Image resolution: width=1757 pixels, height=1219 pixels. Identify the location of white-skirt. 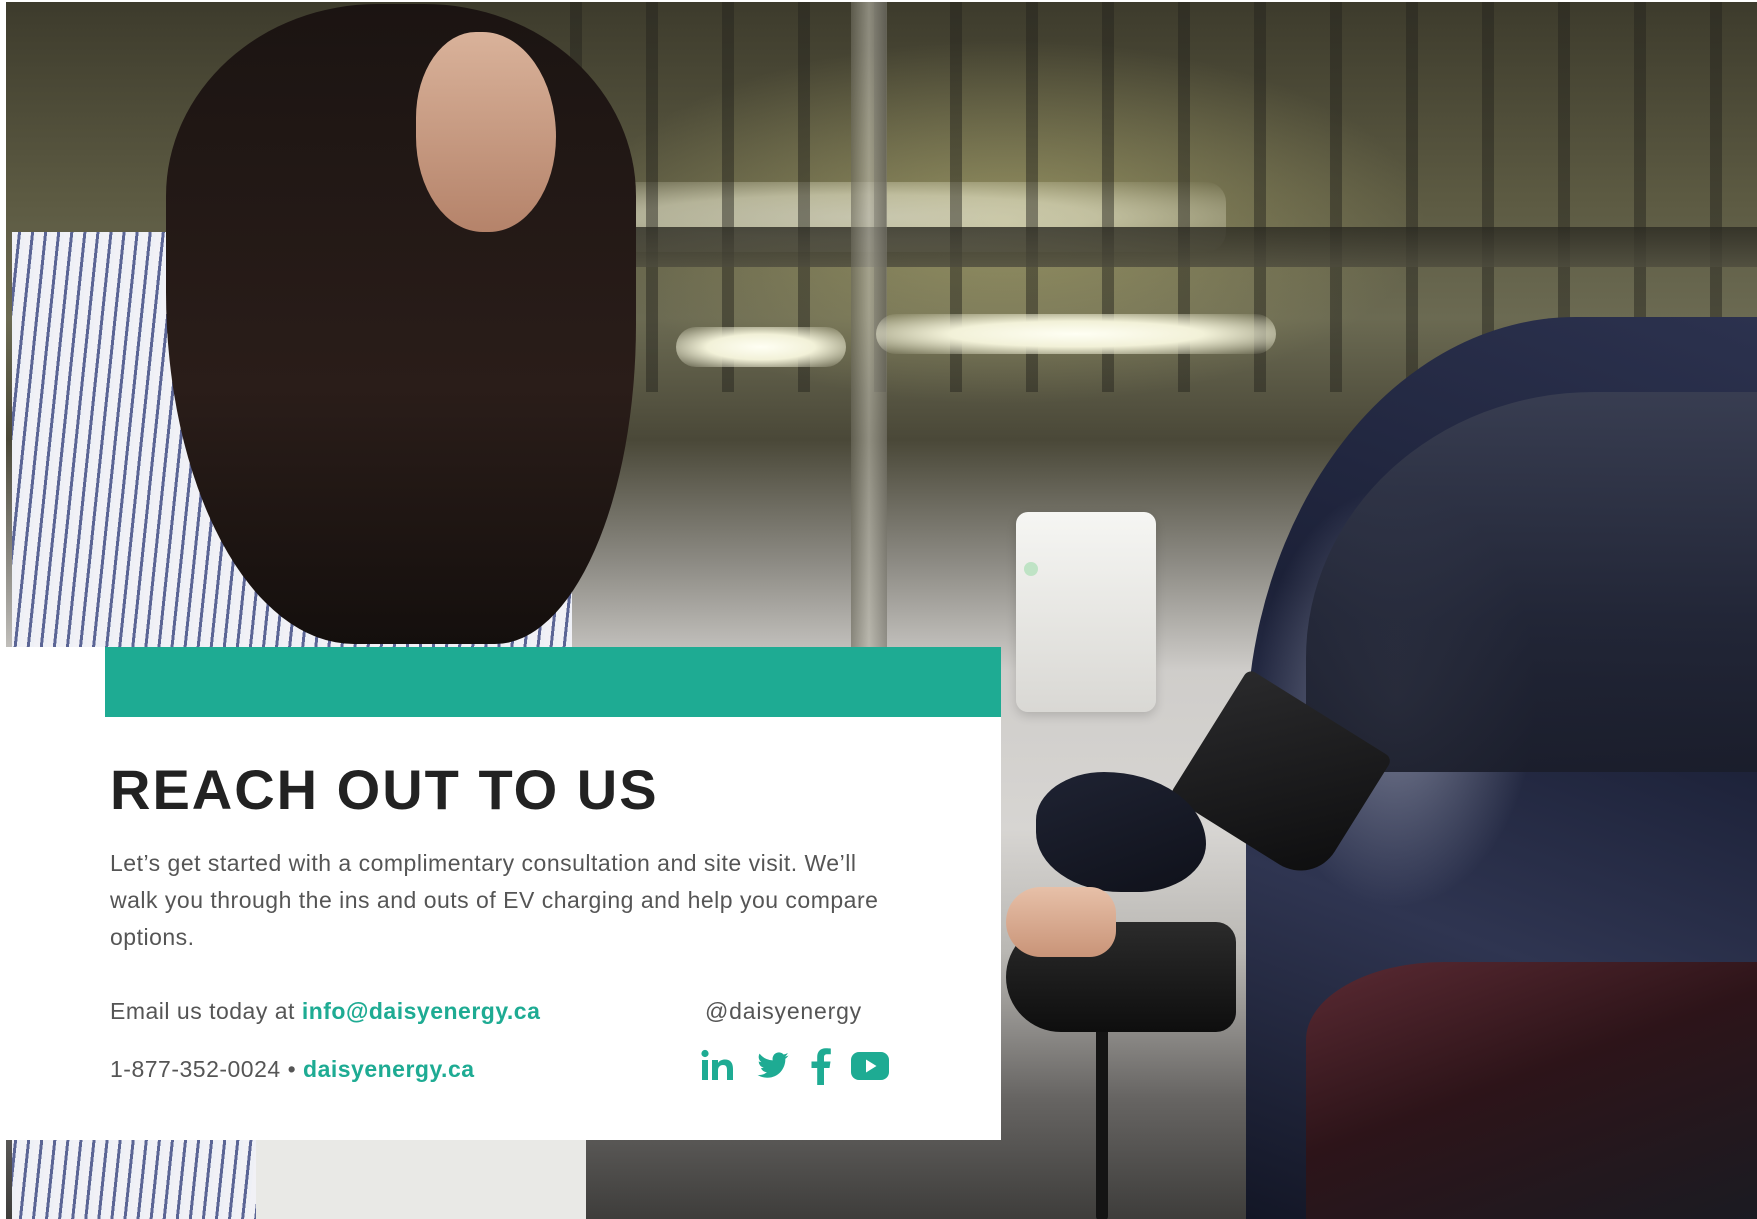
(421, 1175).